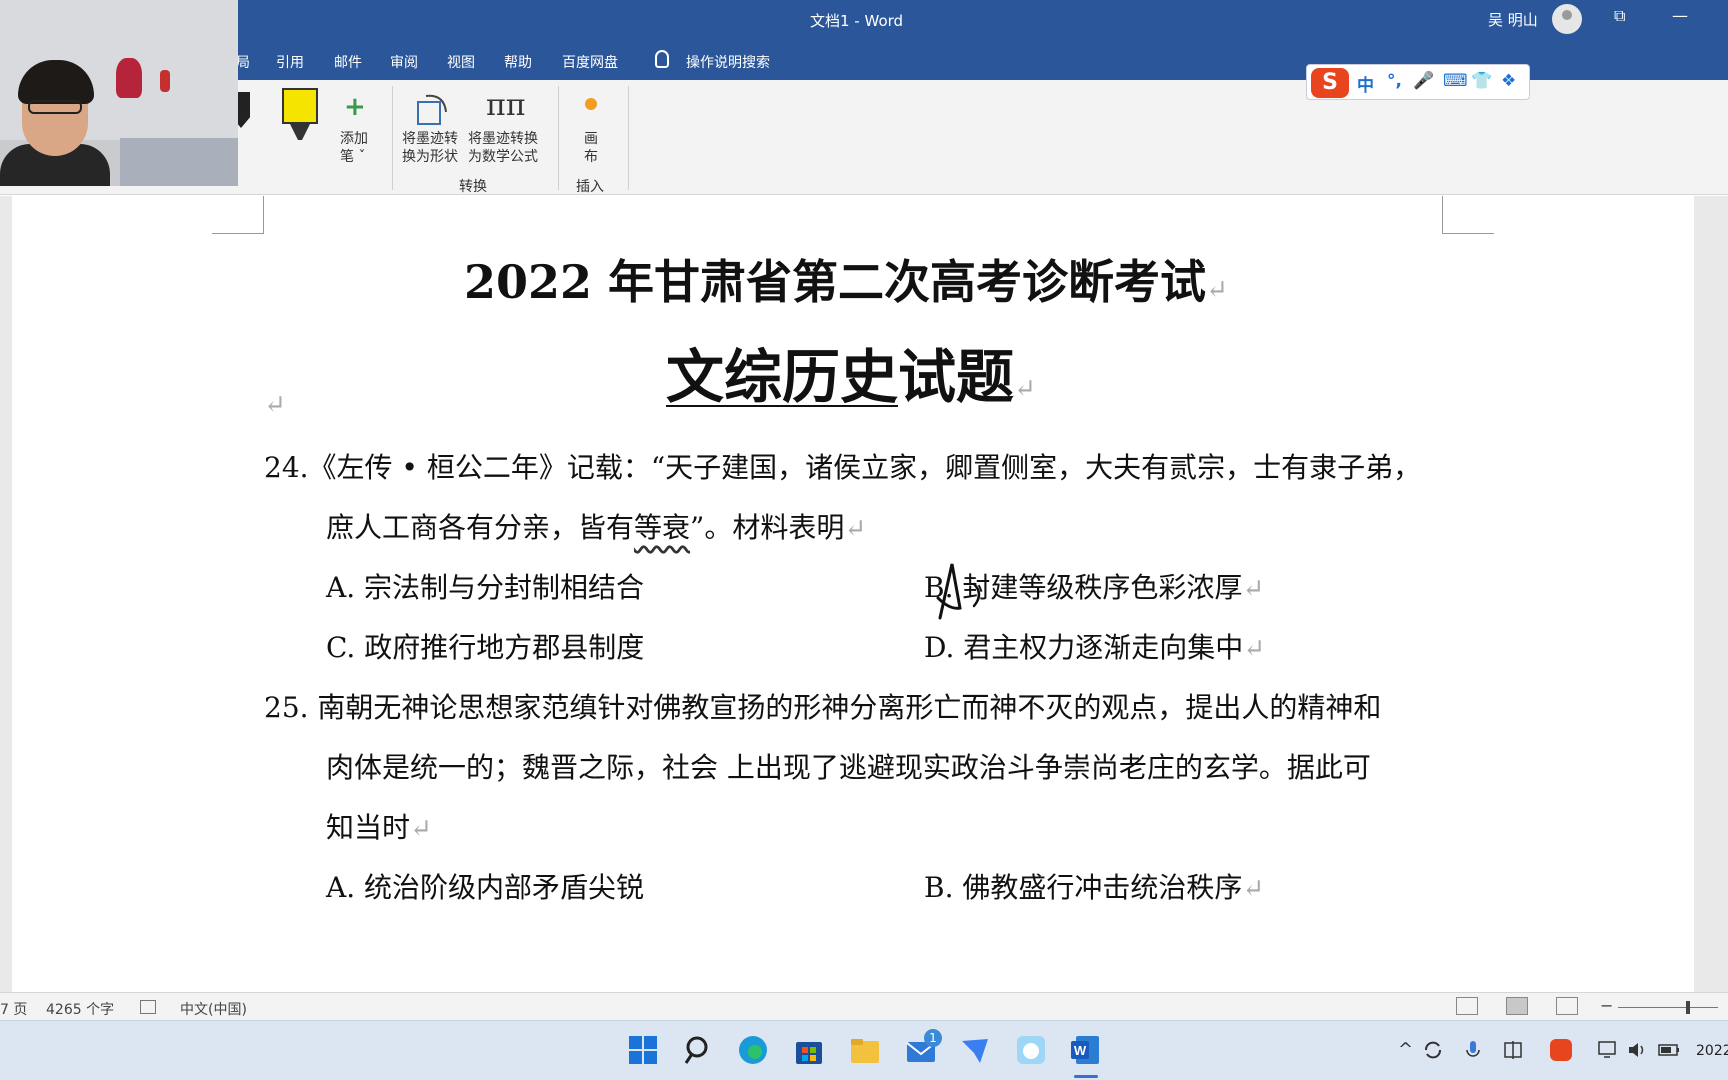 The height and width of the screenshot is (1080, 1728). What do you see at coordinates (1473, 1050) in the screenshot?
I see `microphone-icon` at bounding box center [1473, 1050].